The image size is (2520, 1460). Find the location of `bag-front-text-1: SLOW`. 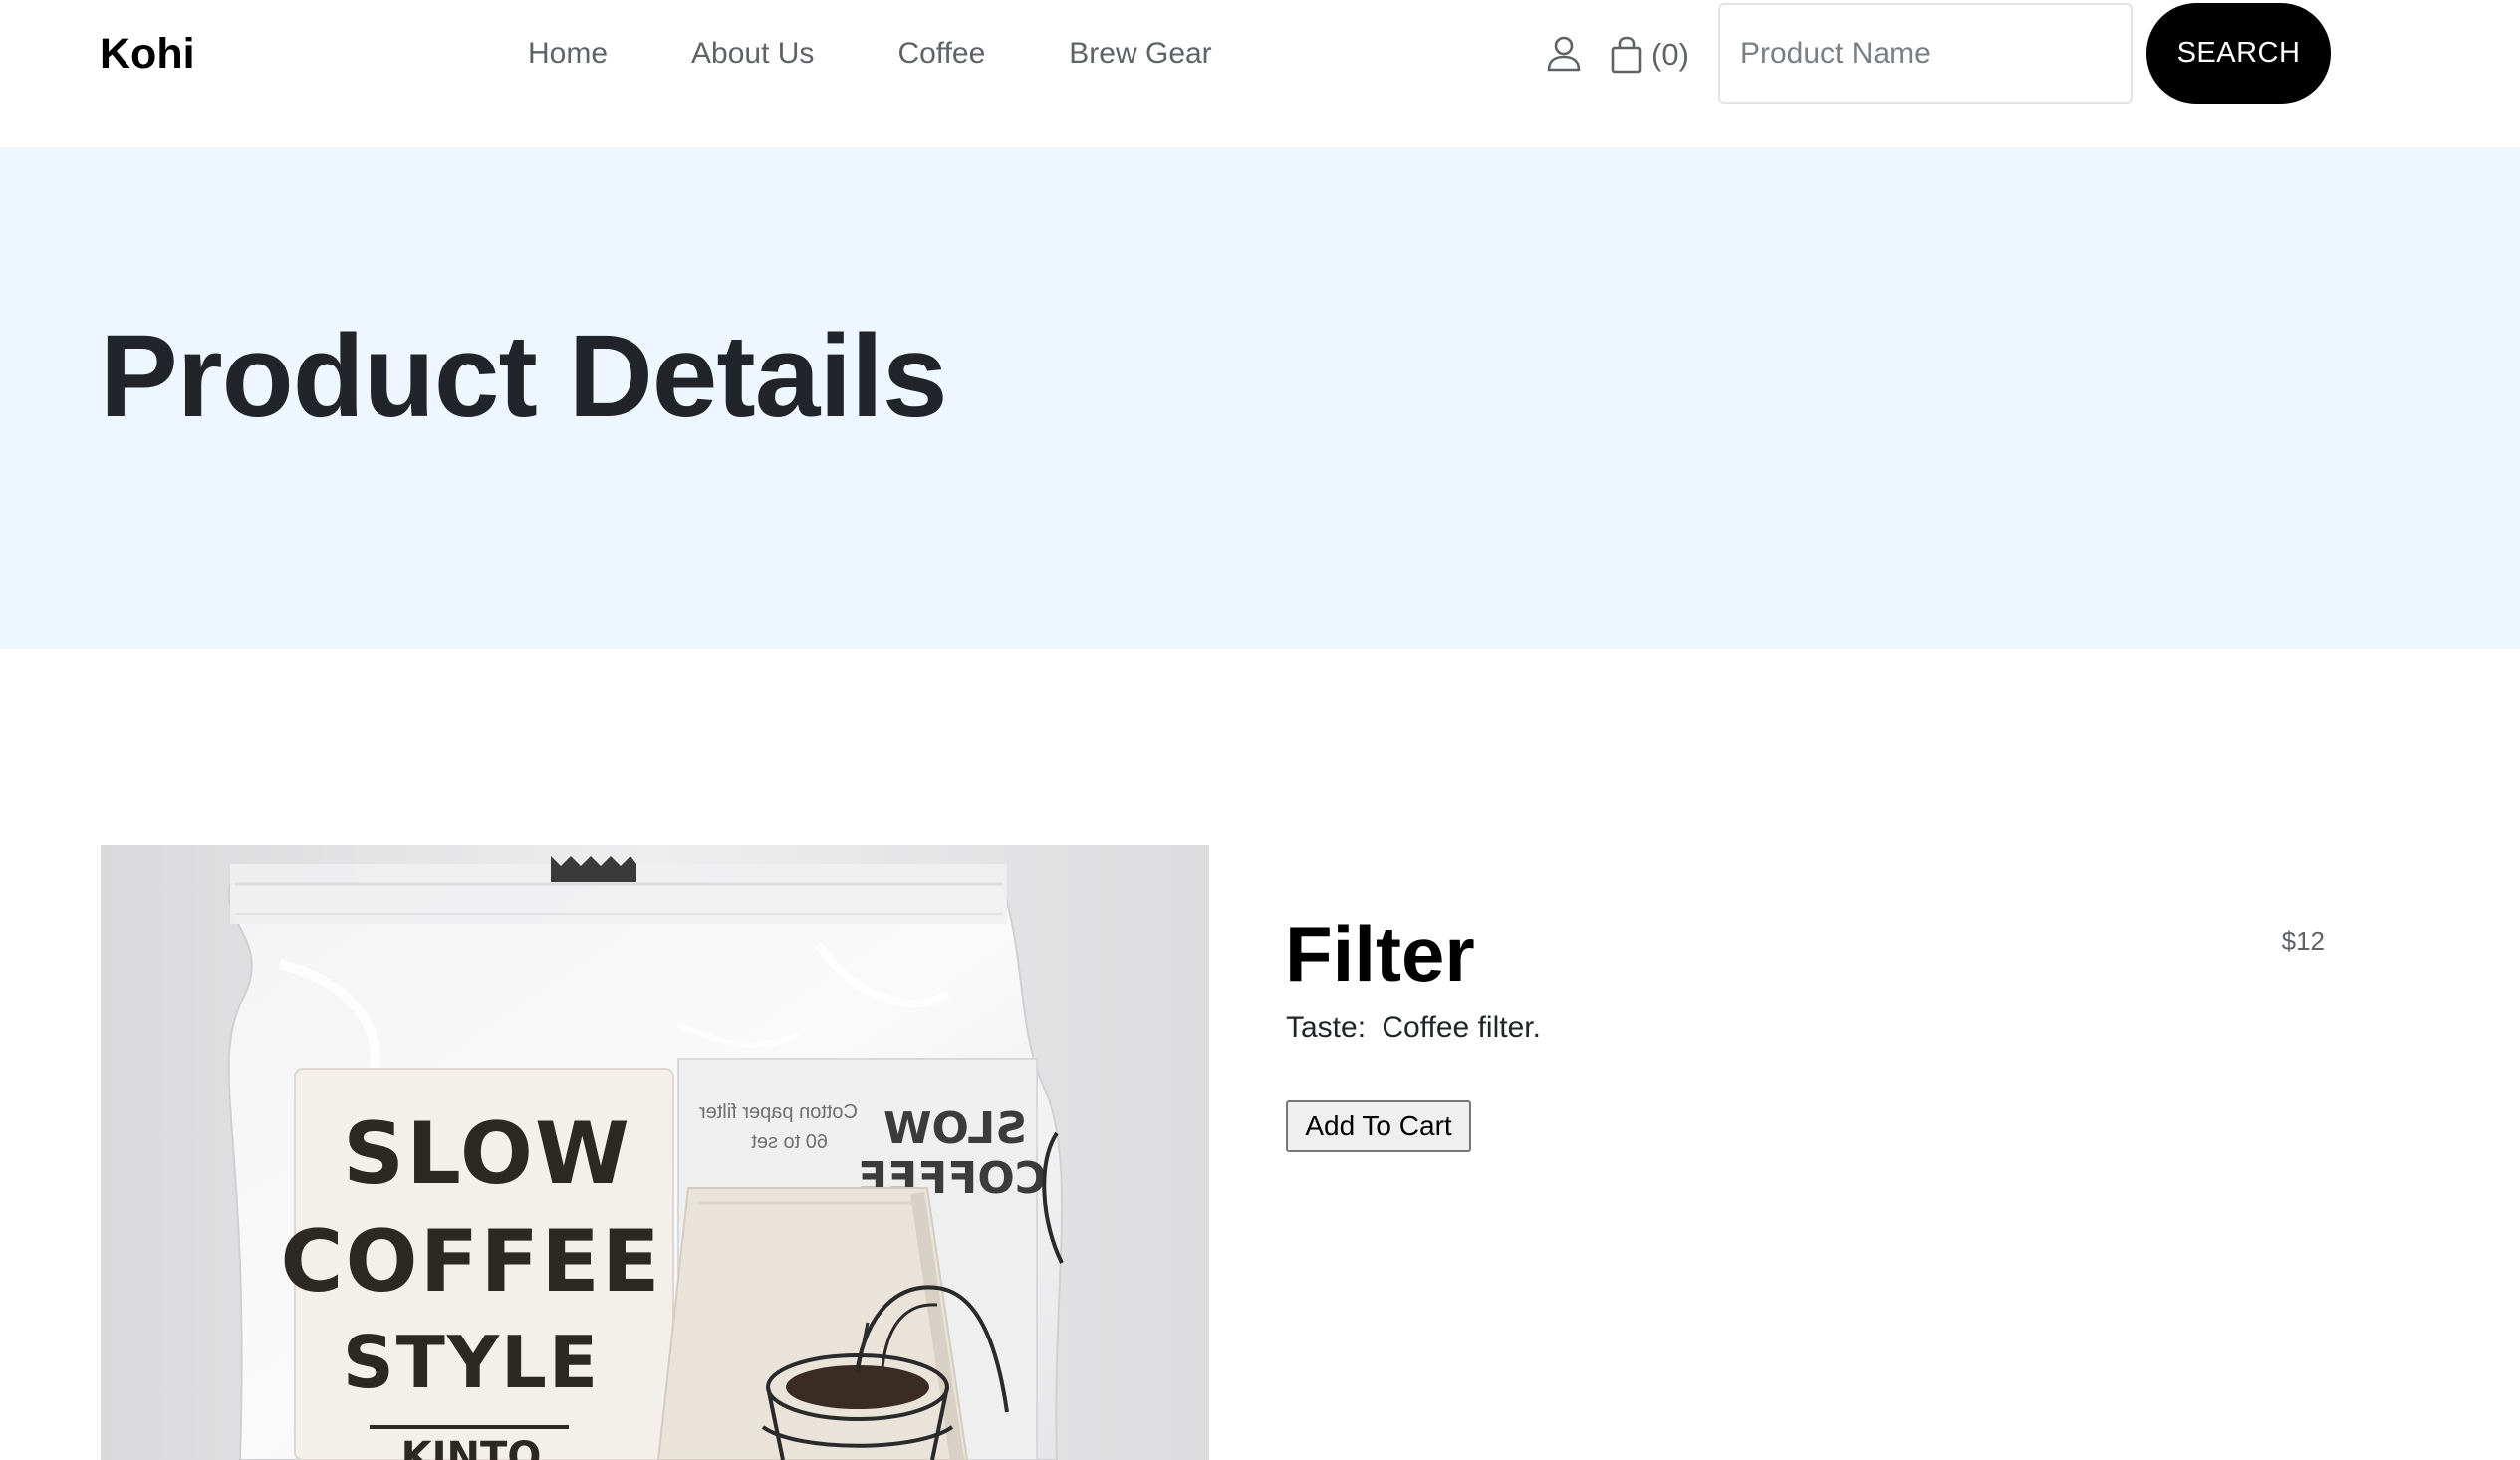

bag-front-text-1: SLOW is located at coordinates (487, 1154).